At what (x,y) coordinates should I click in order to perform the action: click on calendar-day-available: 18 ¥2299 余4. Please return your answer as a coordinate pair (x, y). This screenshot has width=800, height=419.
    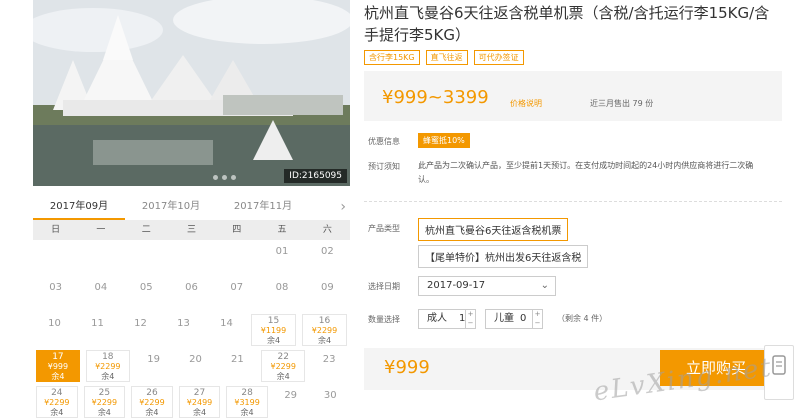
    Looking at the image, I should click on (107, 366).